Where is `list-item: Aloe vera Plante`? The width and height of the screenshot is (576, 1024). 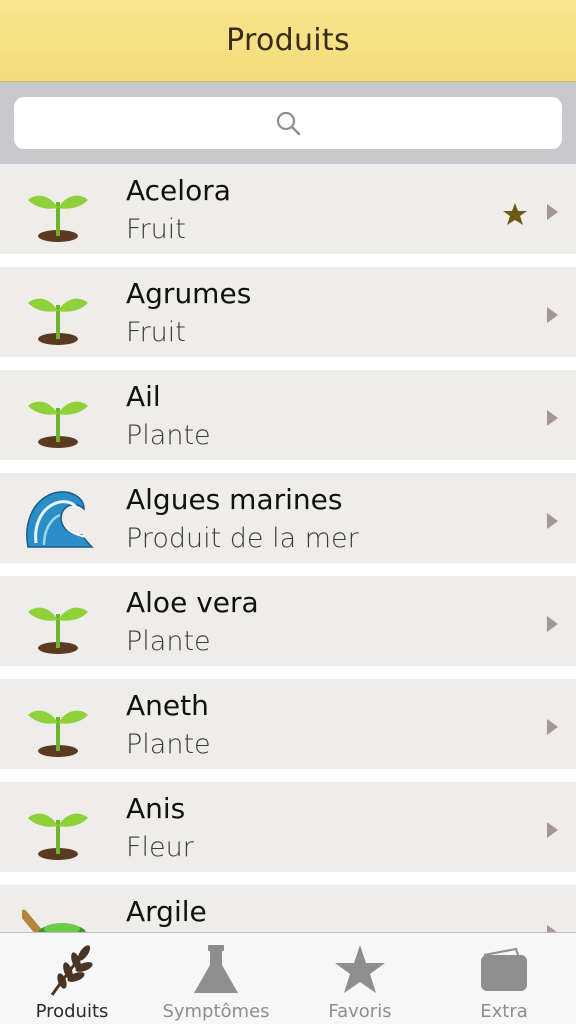 list-item: Aloe vera Plante is located at coordinates (288, 621).